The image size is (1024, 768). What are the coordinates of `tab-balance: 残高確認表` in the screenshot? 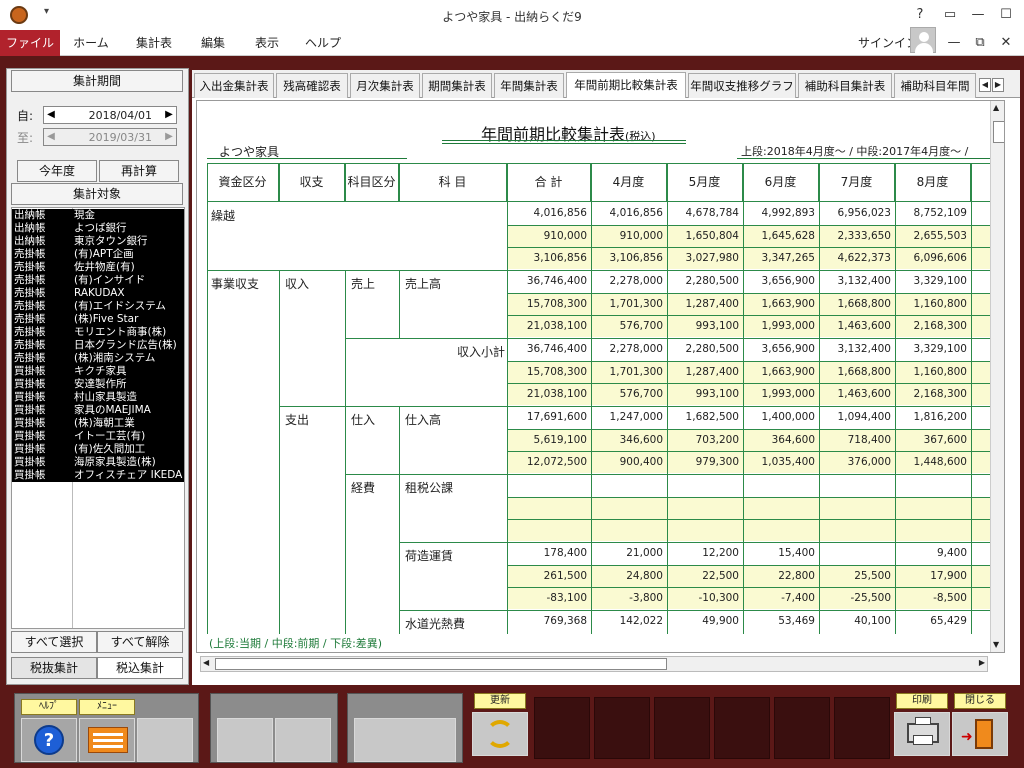 It's located at (312, 85).